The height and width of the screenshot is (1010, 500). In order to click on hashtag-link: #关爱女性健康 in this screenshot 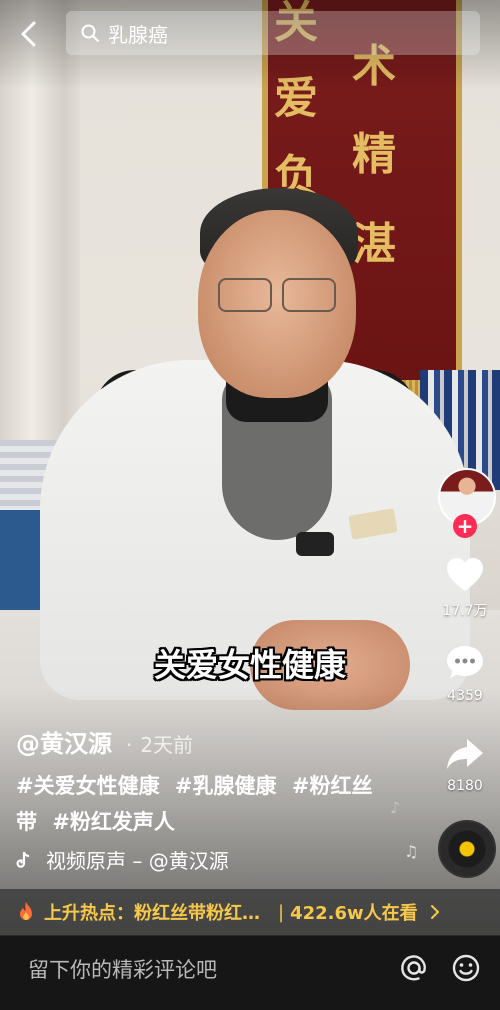, I will do `click(88, 786)`.